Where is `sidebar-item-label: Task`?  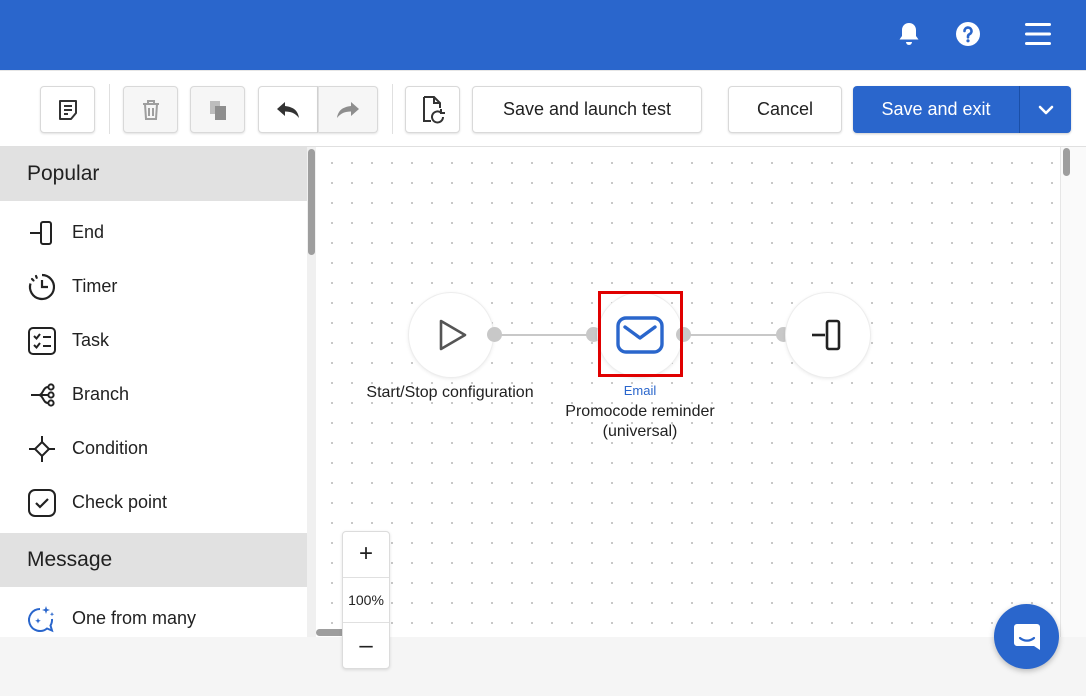
sidebar-item-label: Task is located at coordinates (91, 339).